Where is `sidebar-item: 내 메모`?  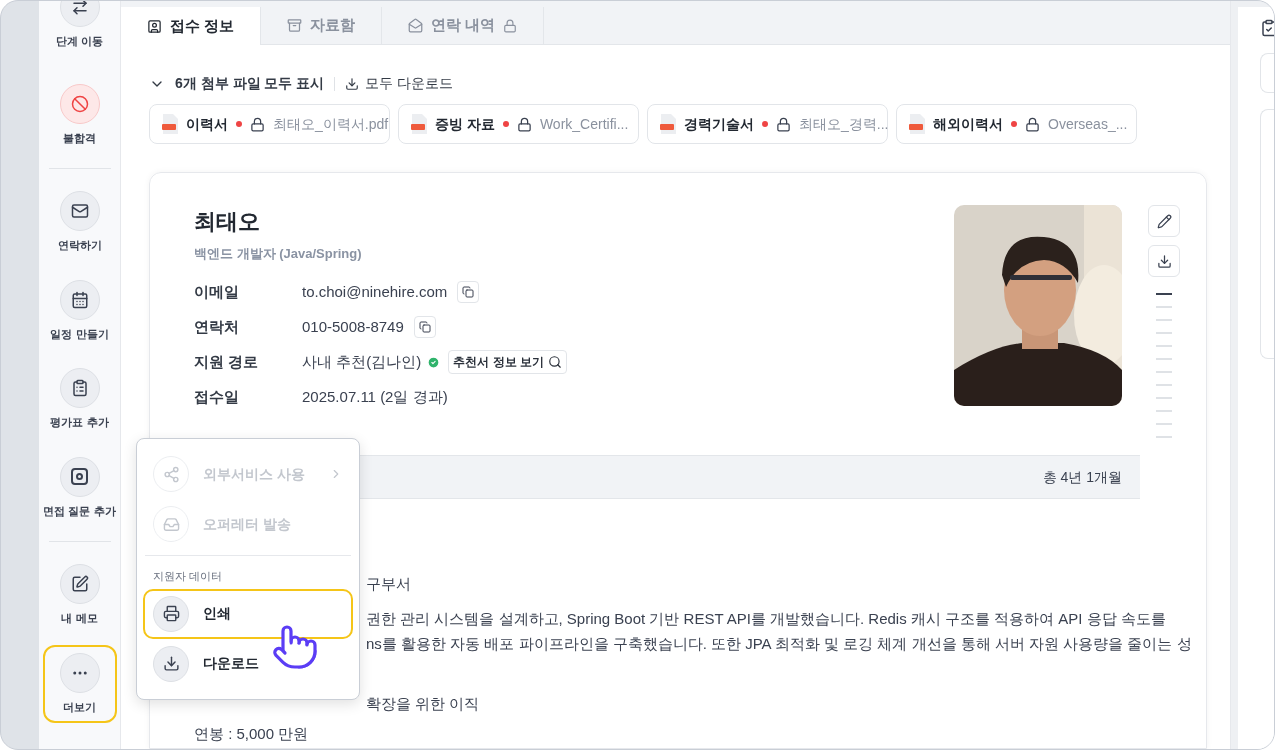 sidebar-item: 내 메모 is located at coordinates (79, 595).